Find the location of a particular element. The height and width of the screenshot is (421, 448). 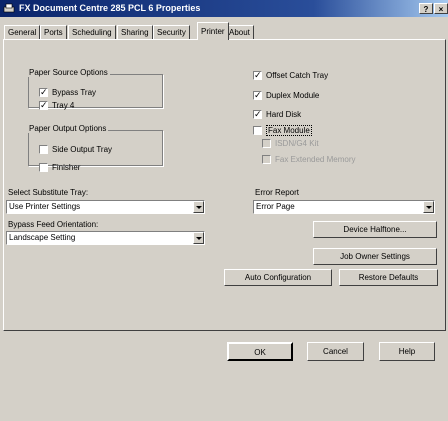

isdn-g4-kit-label: ISDN/G4 Kit is located at coordinates (297, 143).